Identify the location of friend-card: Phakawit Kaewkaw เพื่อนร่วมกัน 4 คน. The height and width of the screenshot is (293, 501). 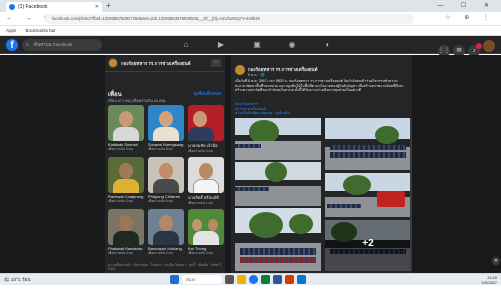
(126, 232).